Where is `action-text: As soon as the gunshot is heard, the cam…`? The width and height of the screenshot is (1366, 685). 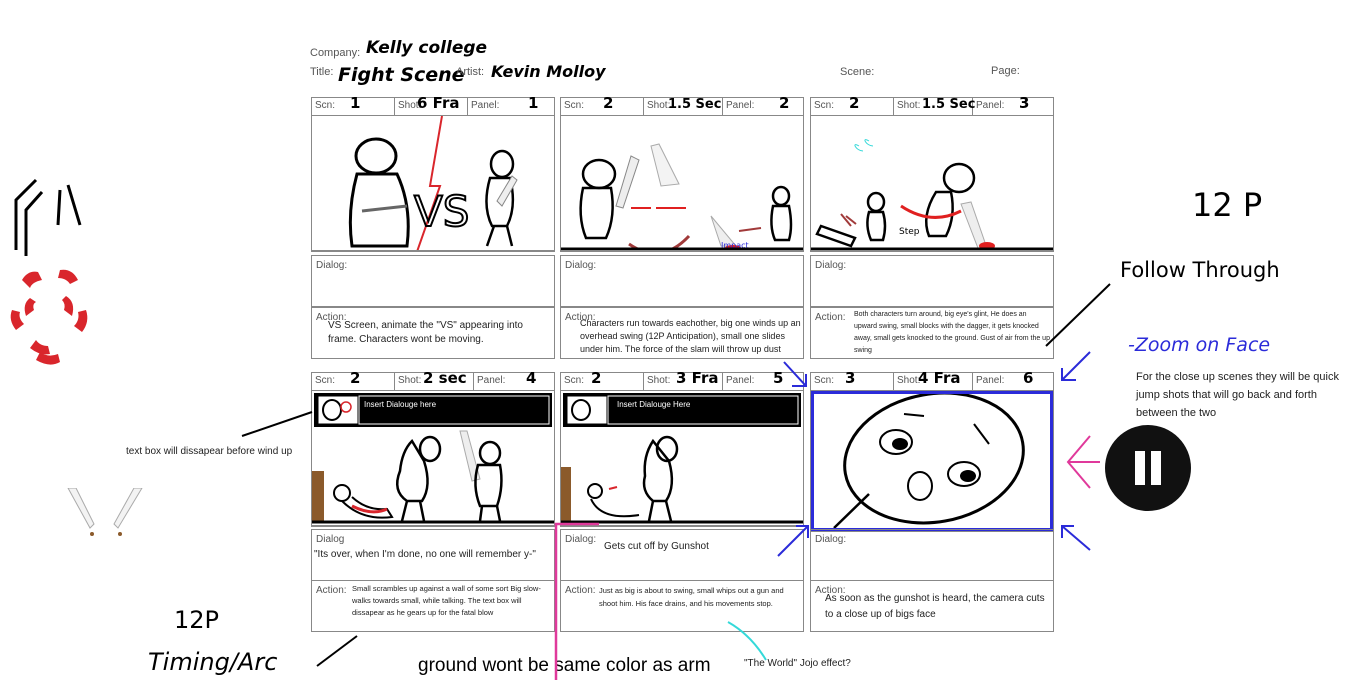 action-text: As soon as the gunshot is heard, the cam… is located at coordinates (935, 606).